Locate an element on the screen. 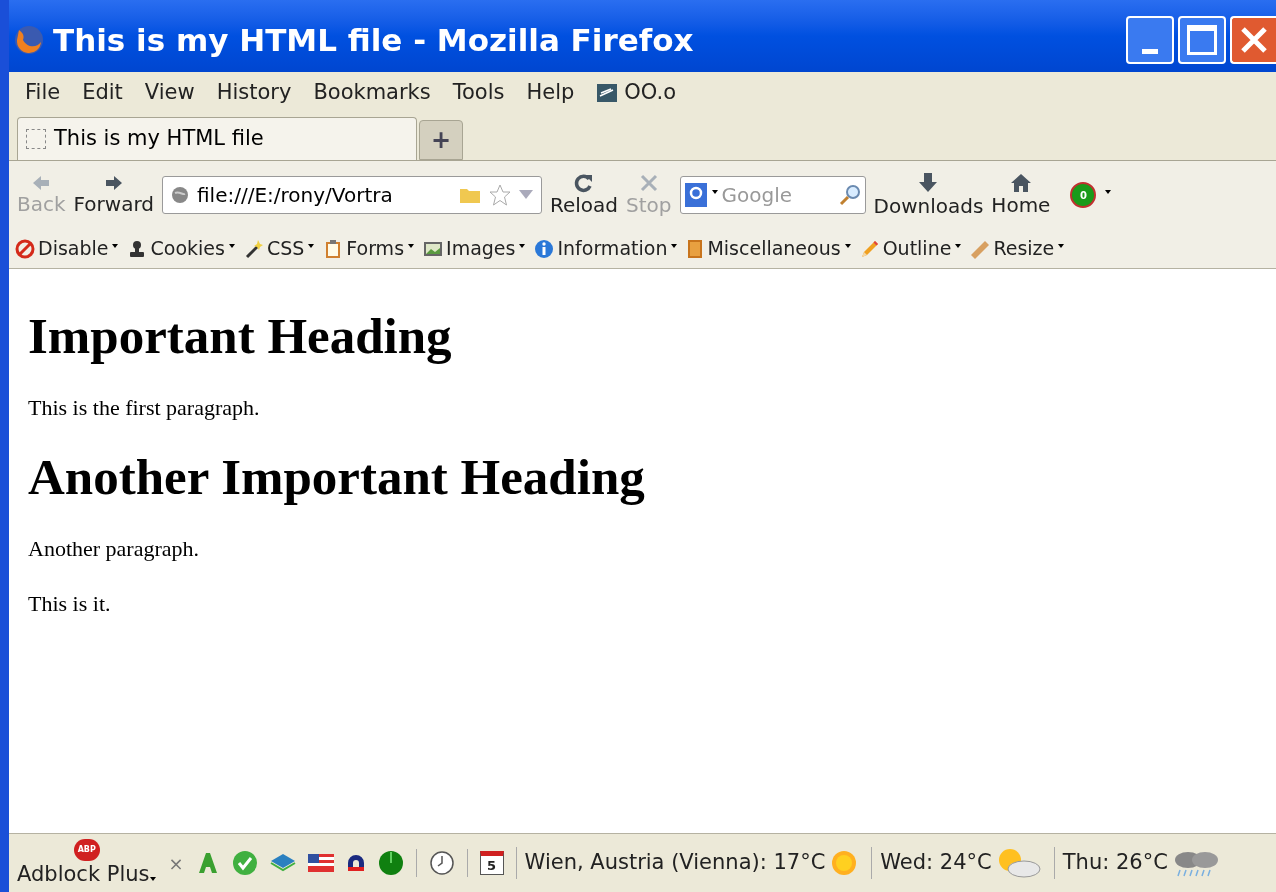 Image resolution: width=1276 pixels, height=892 pixels. toolbar-menu-button: Outline is located at coordinates (910, 248).